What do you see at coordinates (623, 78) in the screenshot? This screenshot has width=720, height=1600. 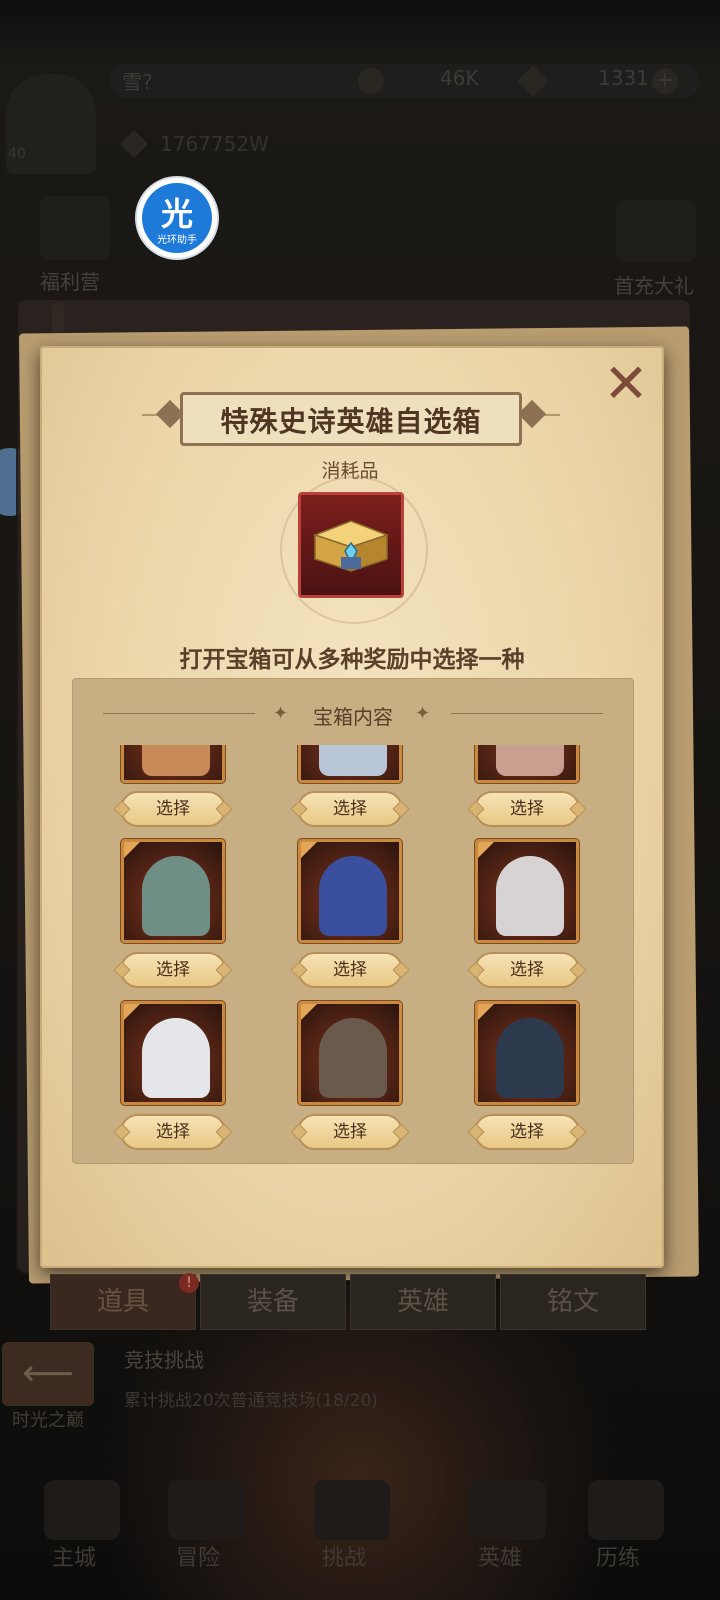 I see `gem-amount: 1331` at bounding box center [623, 78].